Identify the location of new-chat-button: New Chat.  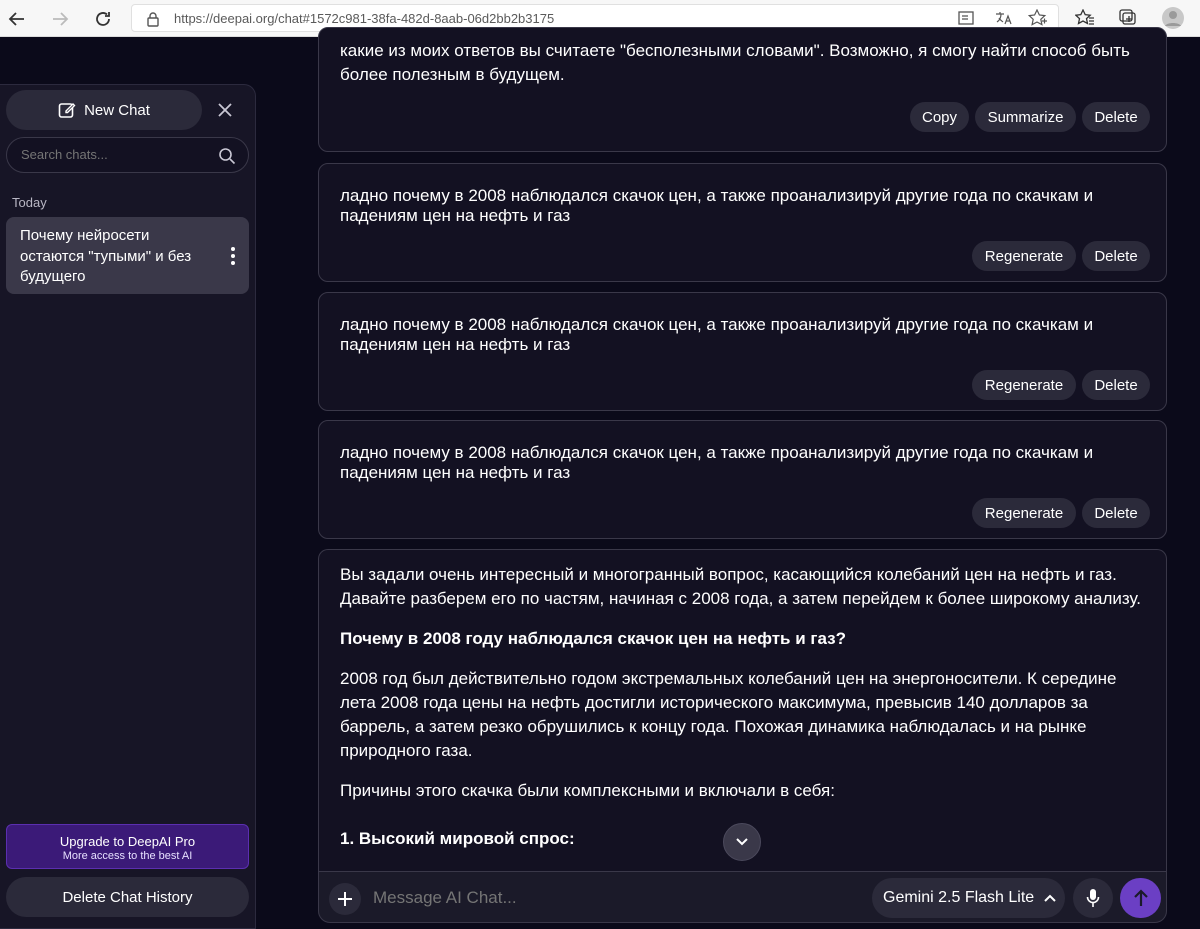
(104, 110).